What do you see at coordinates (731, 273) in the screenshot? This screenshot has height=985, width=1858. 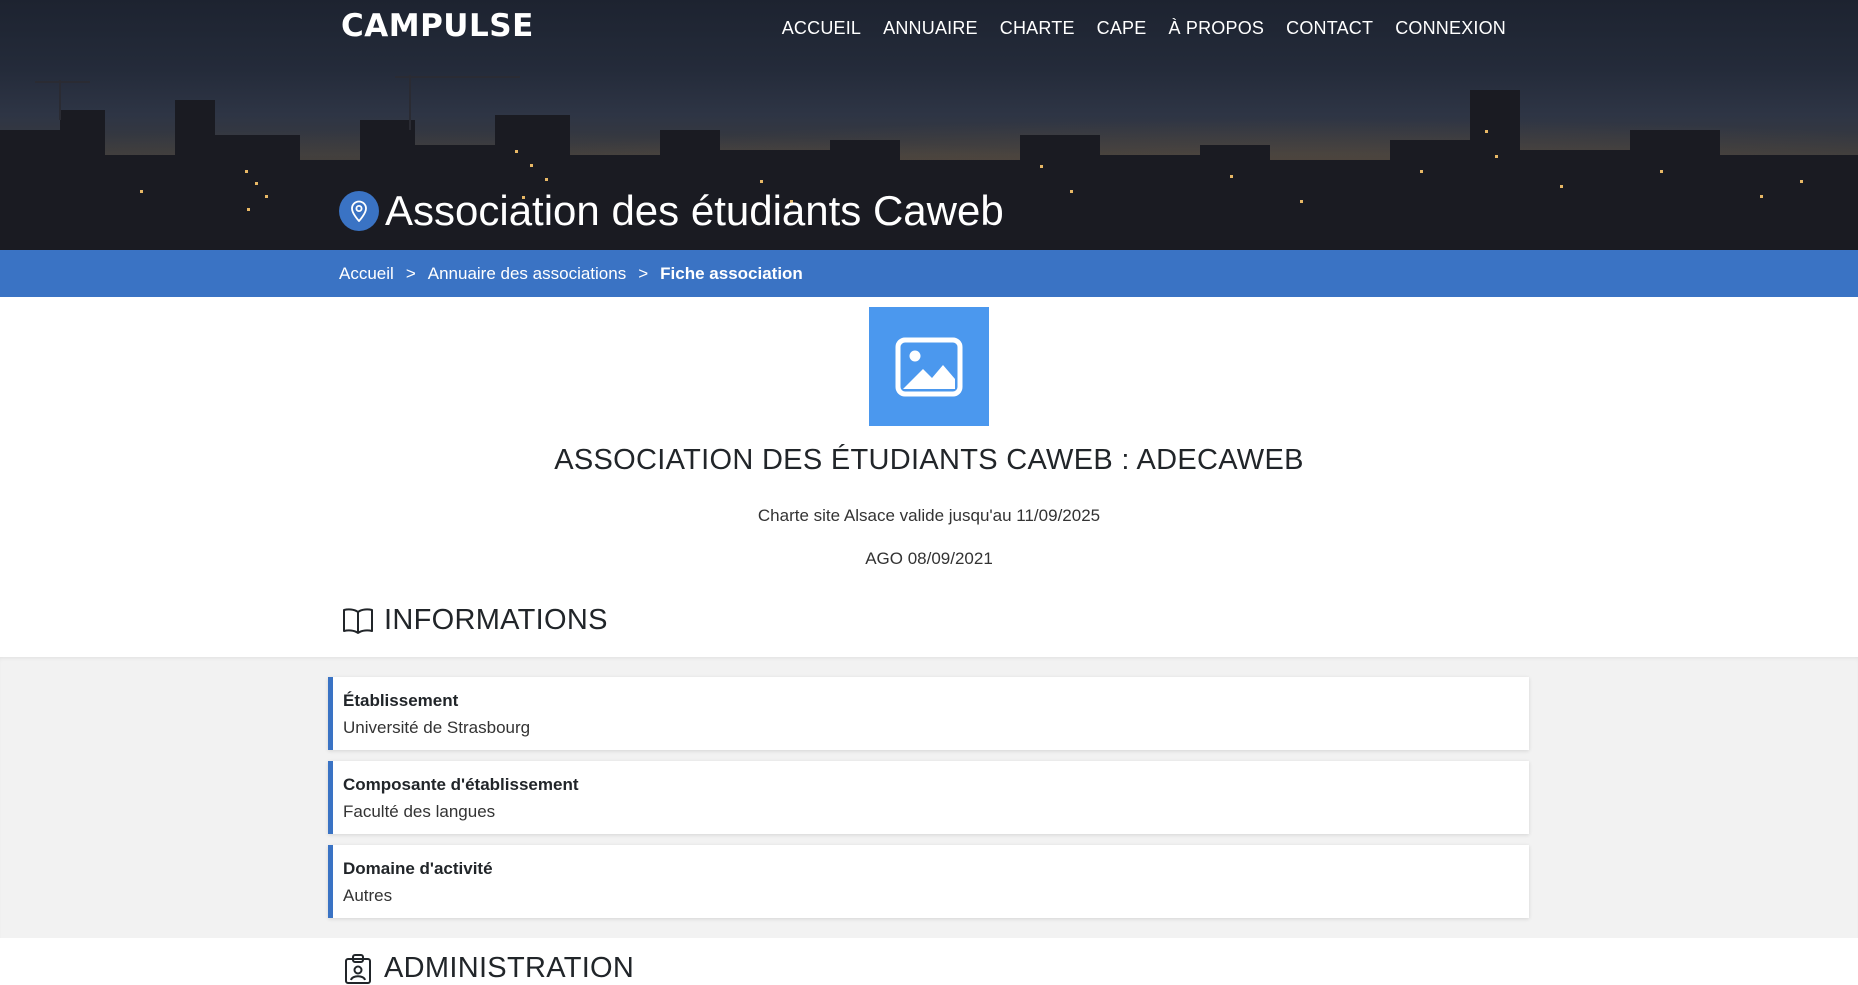 I see `breadcrumb-current: Fiche association` at bounding box center [731, 273].